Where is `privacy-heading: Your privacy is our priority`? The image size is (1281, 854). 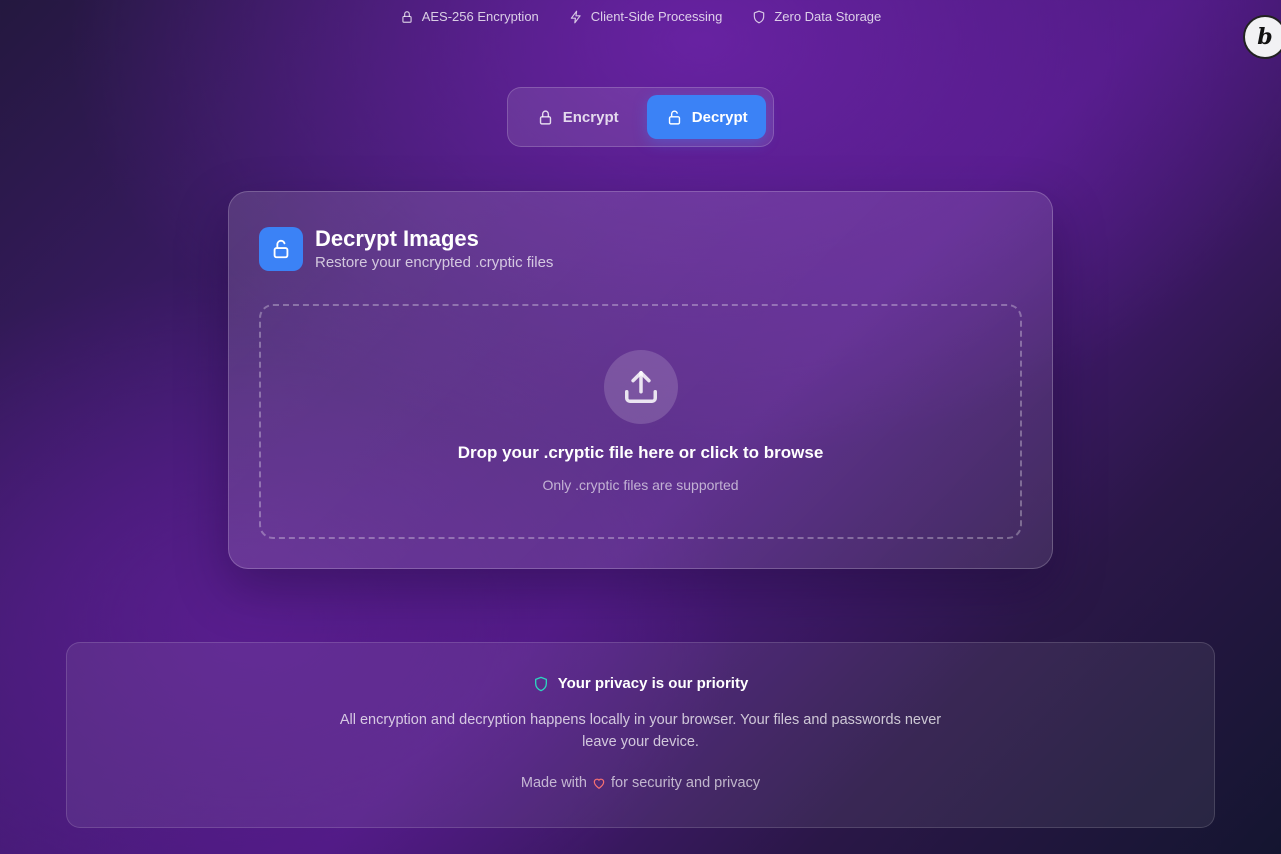 privacy-heading: Your privacy is our priority is located at coordinates (641, 683).